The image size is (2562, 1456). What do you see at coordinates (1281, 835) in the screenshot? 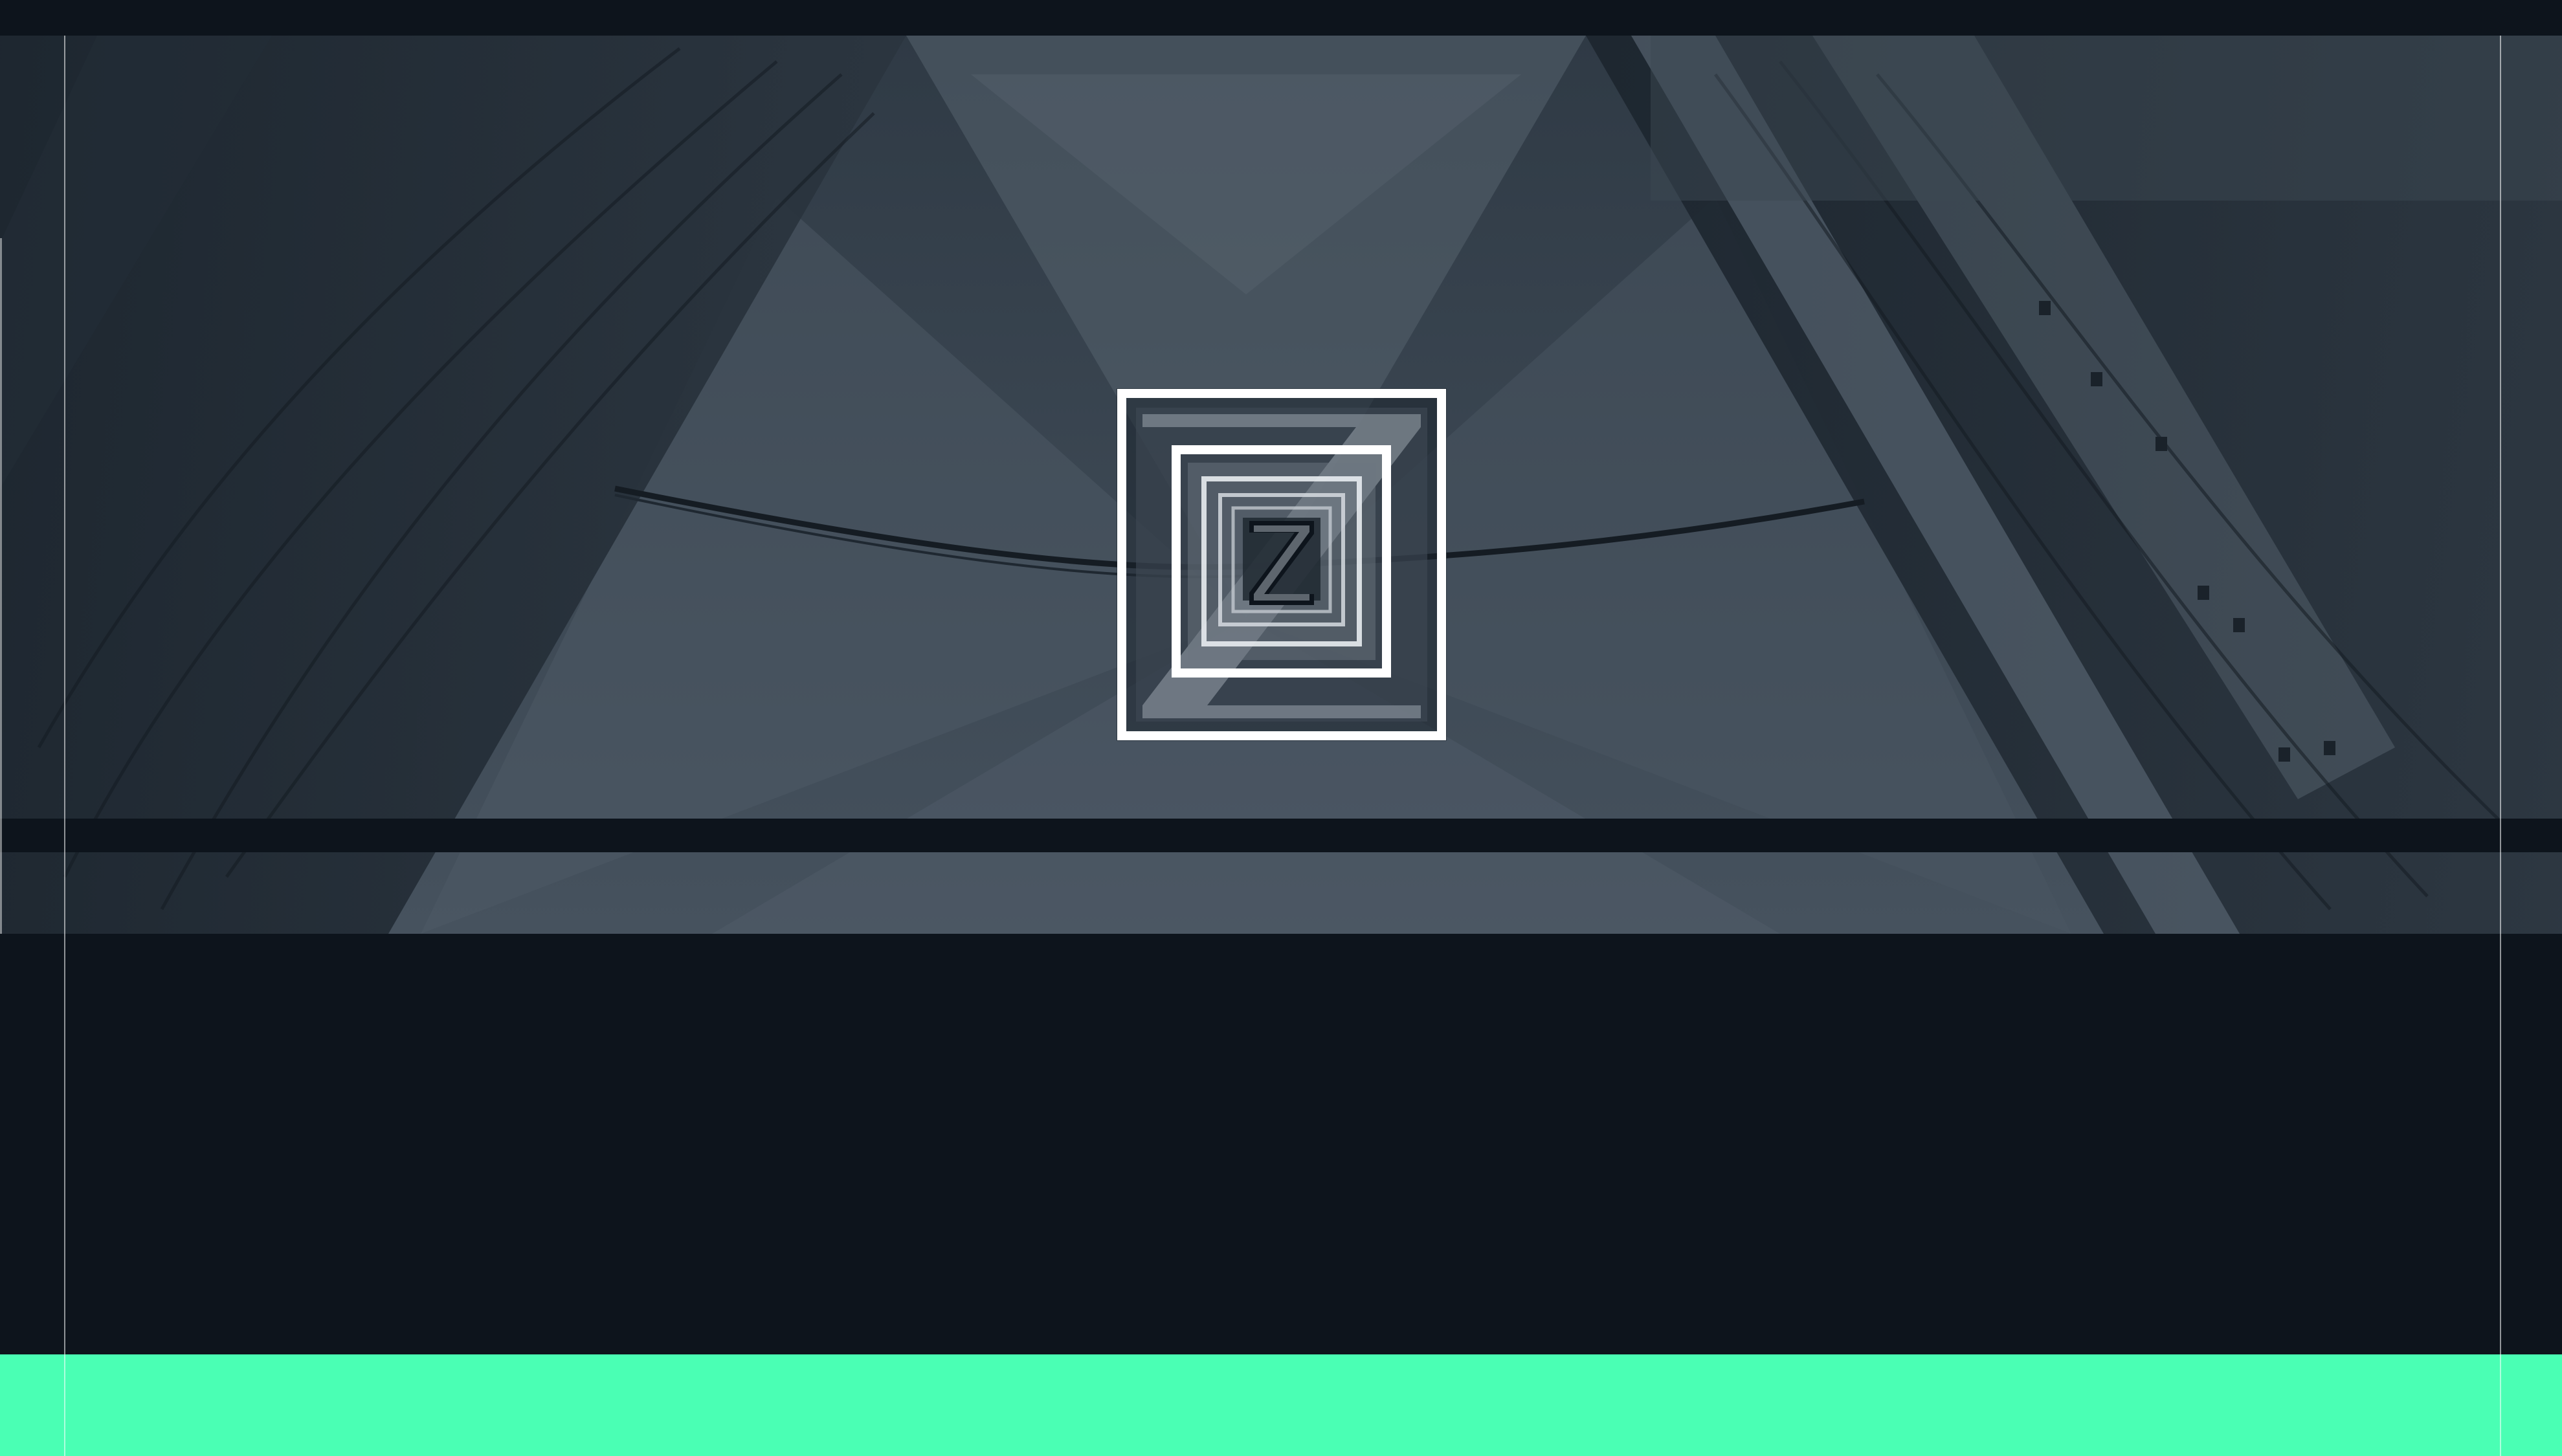
I see `hero-divider-band` at bounding box center [1281, 835].